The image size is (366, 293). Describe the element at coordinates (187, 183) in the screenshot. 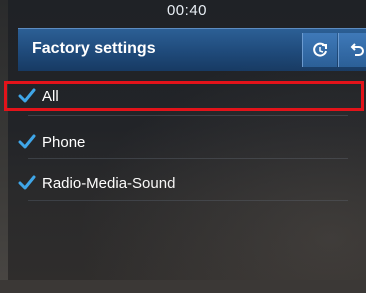

I see `list-item-radio-media-sound: Radio-Media-Sound` at that location.